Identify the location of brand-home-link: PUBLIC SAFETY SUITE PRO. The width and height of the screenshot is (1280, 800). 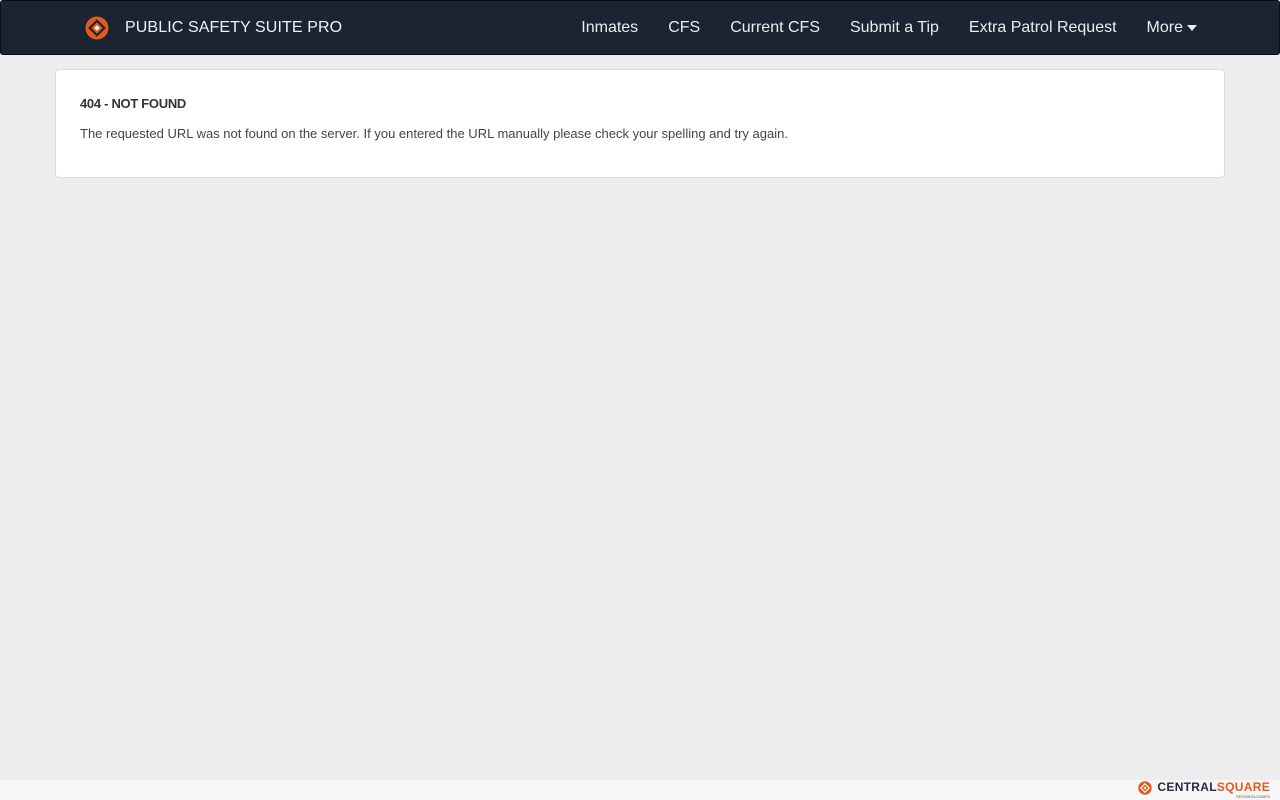
(213, 28).